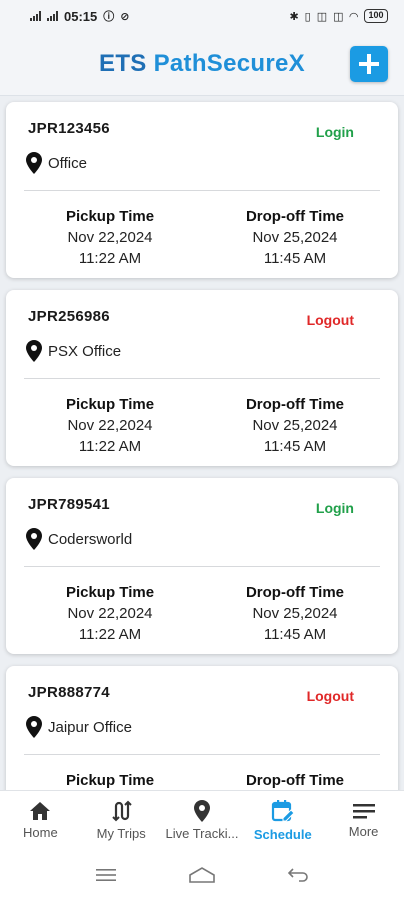 This screenshot has width=404, height=900. Describe the element at coordinates (122, 811) in the screenshot. I see `route-icon` at that location.